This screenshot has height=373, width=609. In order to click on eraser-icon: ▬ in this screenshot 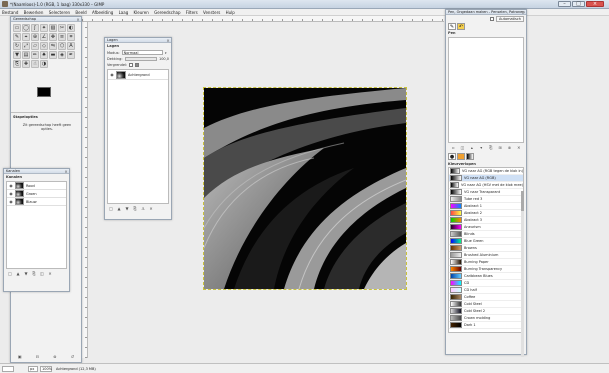, I will do `click(53, 55)`.